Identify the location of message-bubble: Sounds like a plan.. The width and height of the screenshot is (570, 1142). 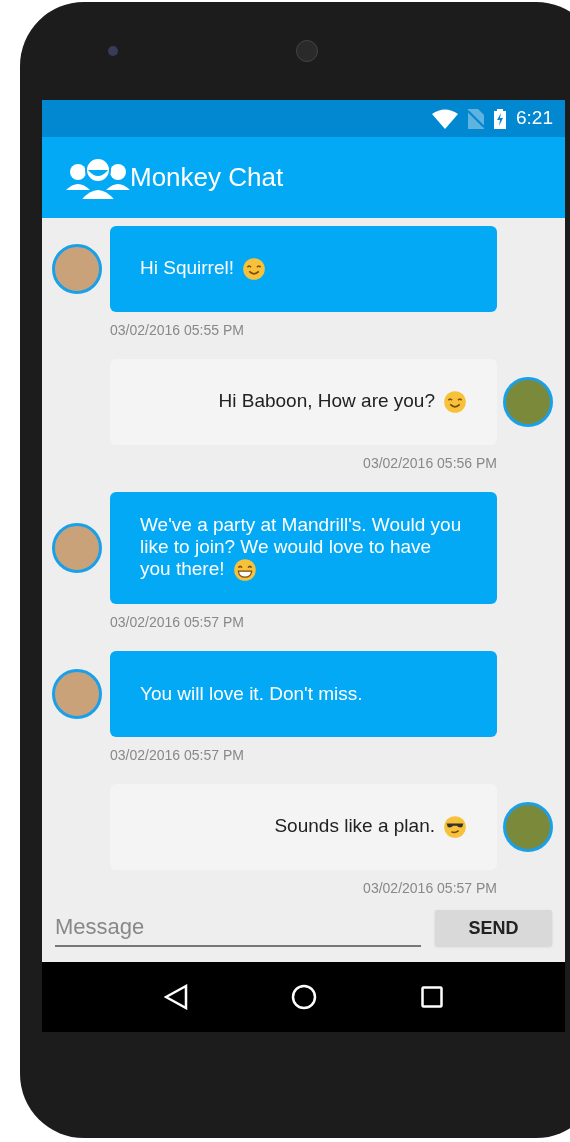
(303, 827).